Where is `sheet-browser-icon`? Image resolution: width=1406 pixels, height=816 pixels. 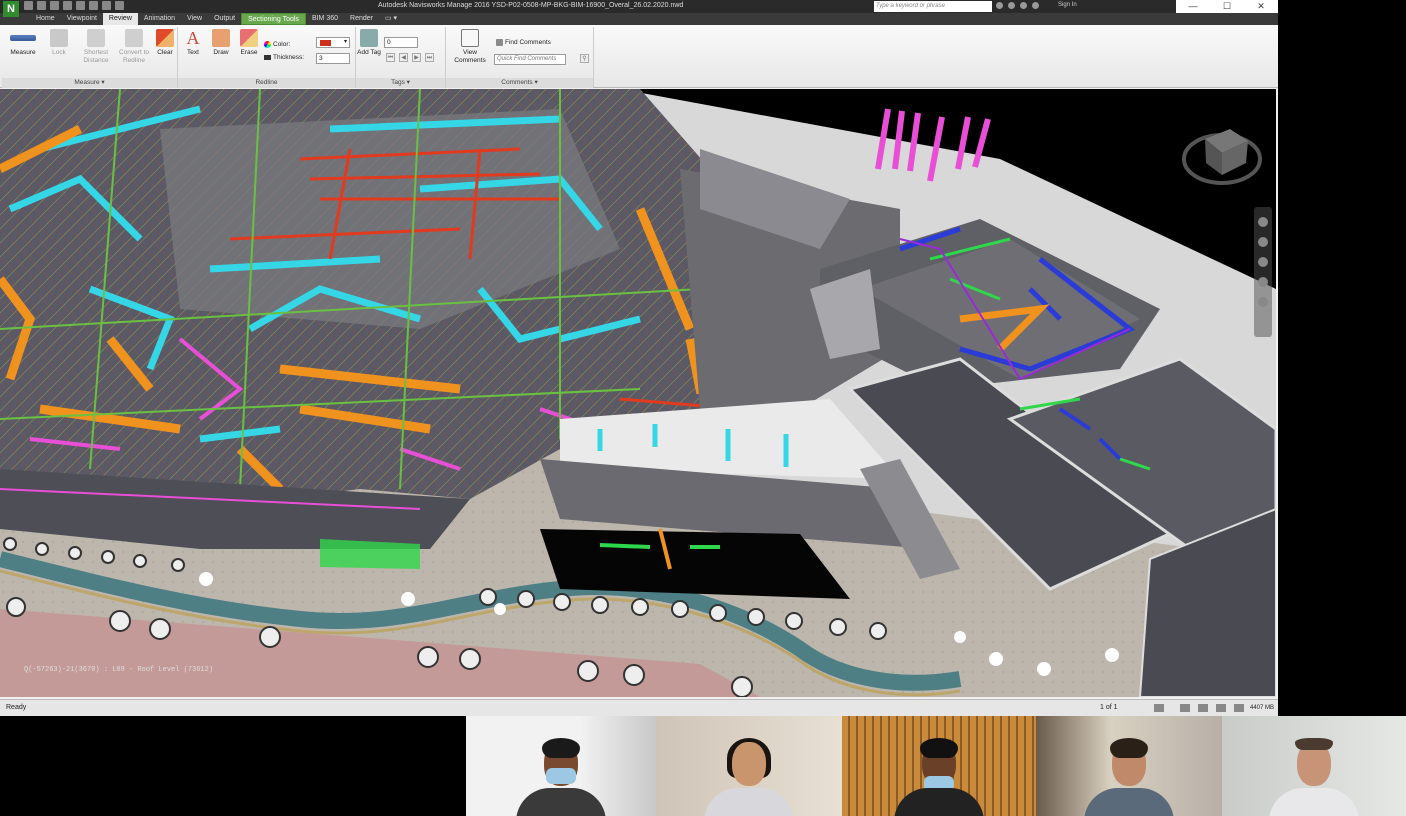 sheet-browser-icon is located at coordinates (1159, 708).